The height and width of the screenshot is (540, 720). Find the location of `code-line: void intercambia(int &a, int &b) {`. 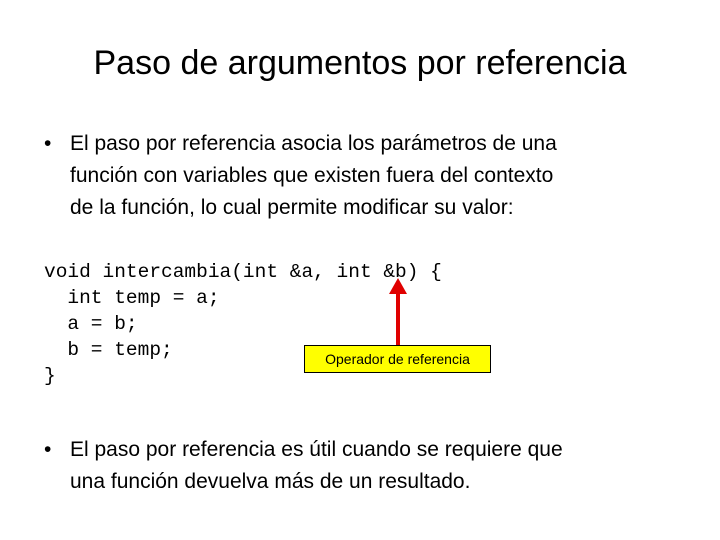

code-line: void intercambia(int &a, int &b) { is located at coordinates (243, 272).